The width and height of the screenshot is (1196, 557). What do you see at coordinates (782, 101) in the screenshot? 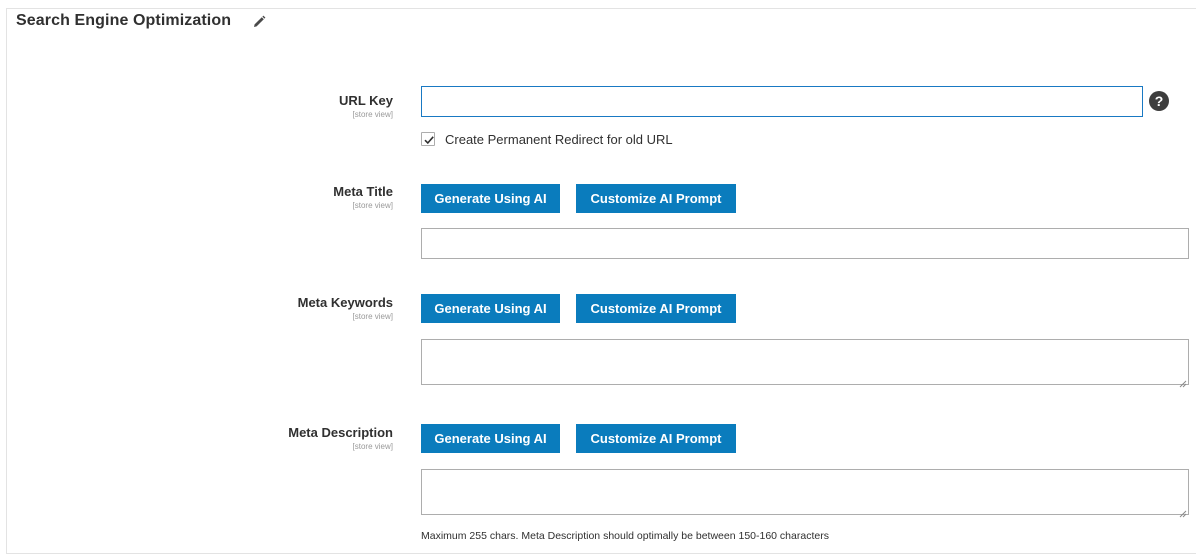
I see `url-key-input` at bounding box center [782, 101].